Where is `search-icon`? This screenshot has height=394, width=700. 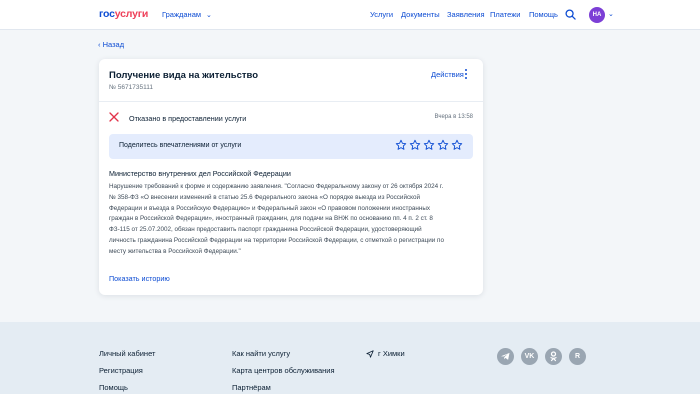 search-icon is located at coordinates (570, 14).